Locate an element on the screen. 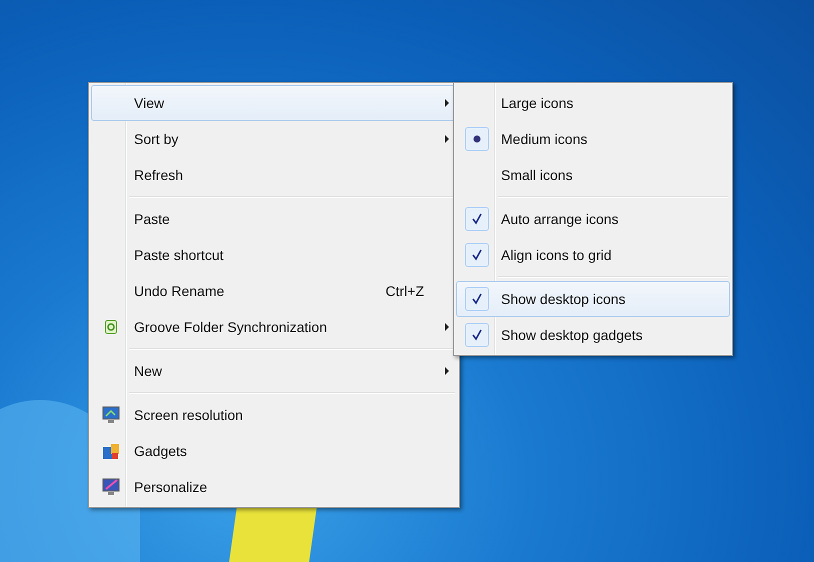 The width and height of the screenshot is (814, 562). menu-item: Large icons is located at coordinates (593, 103).